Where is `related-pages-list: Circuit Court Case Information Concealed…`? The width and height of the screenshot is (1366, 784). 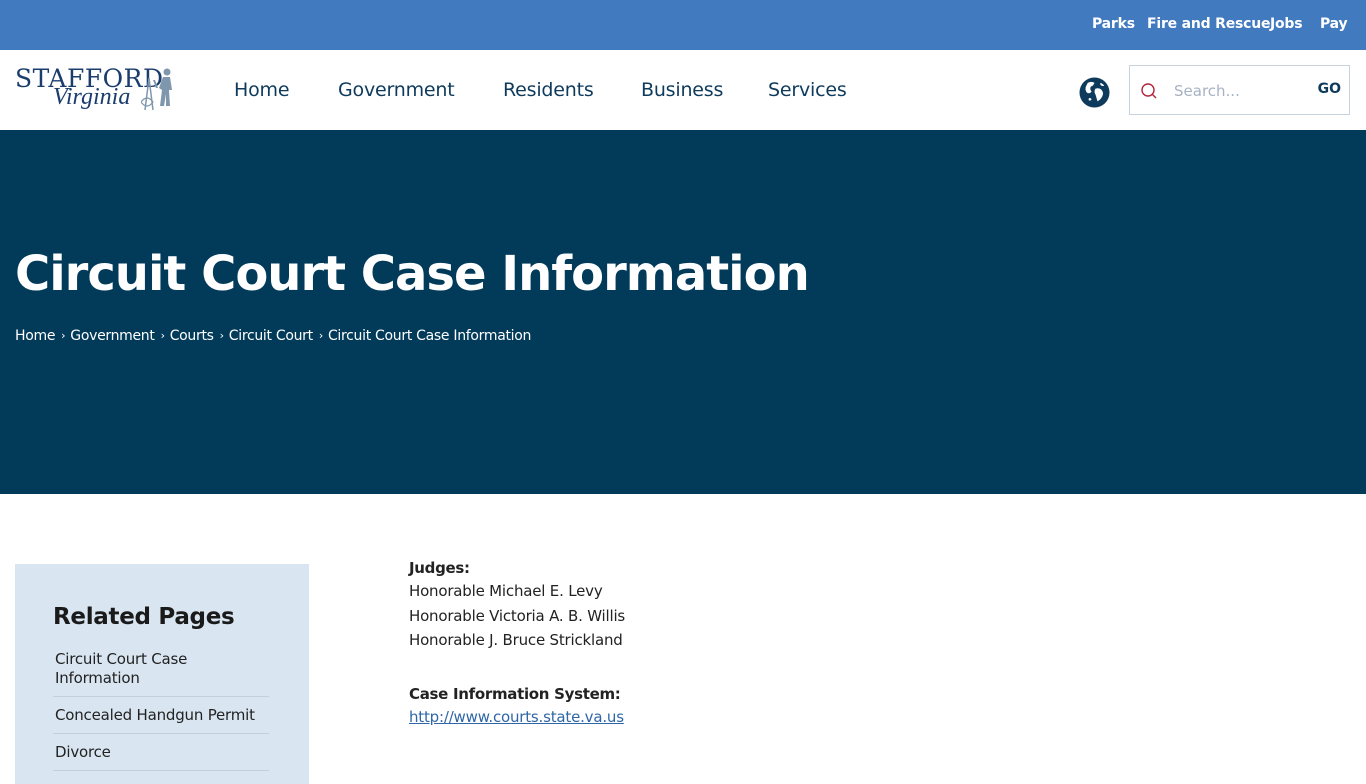
related-pages-list: Circuit Court Case Information Concealed… is located at coordinates (161, 715).